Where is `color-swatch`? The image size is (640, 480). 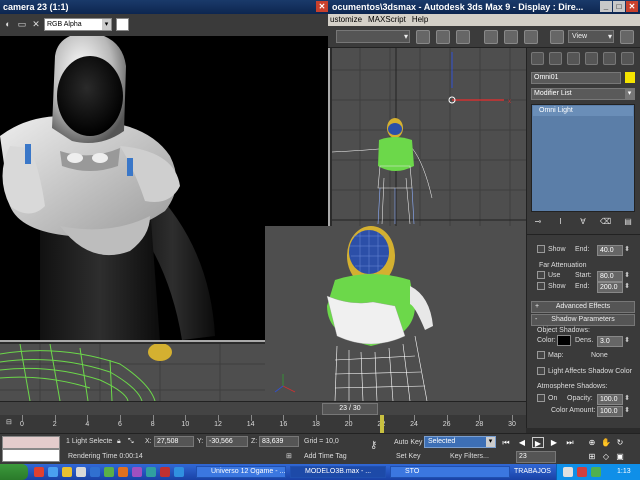 color-swatch is located at coordinates (122, 24).